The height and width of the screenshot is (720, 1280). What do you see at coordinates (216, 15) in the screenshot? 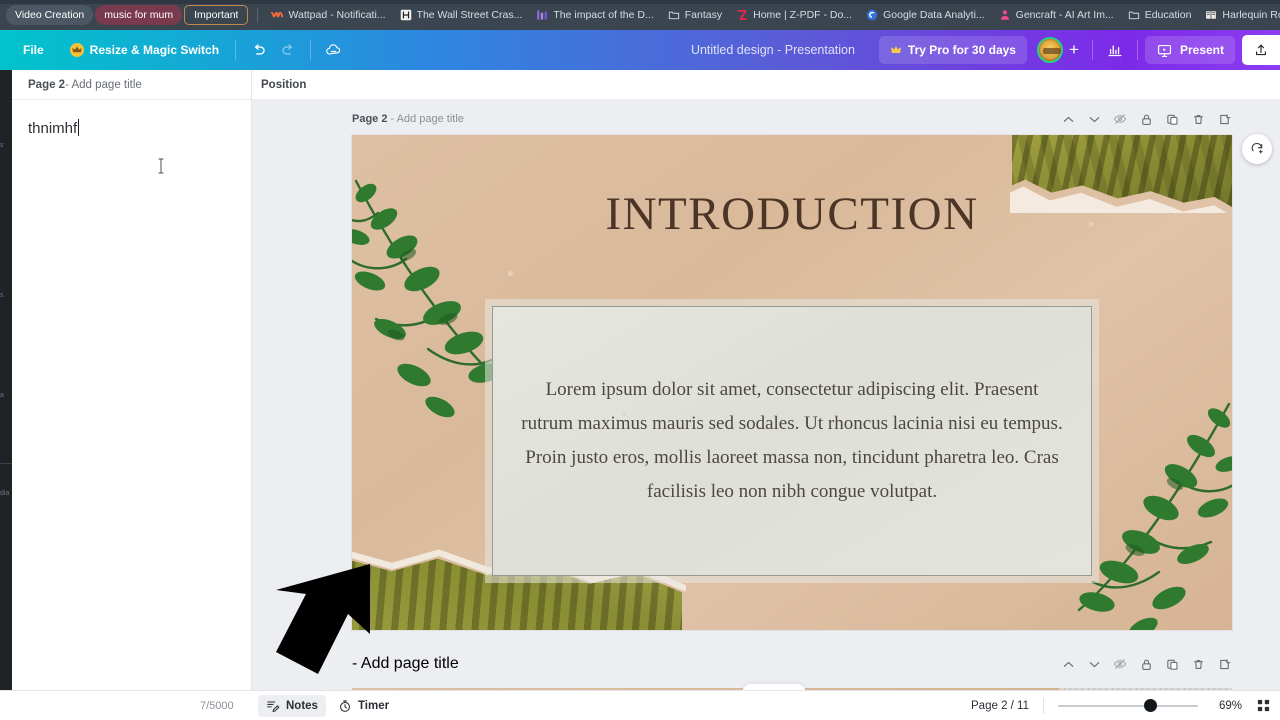
I see `bookmark-important: Important` at bounding box center [216, 15].